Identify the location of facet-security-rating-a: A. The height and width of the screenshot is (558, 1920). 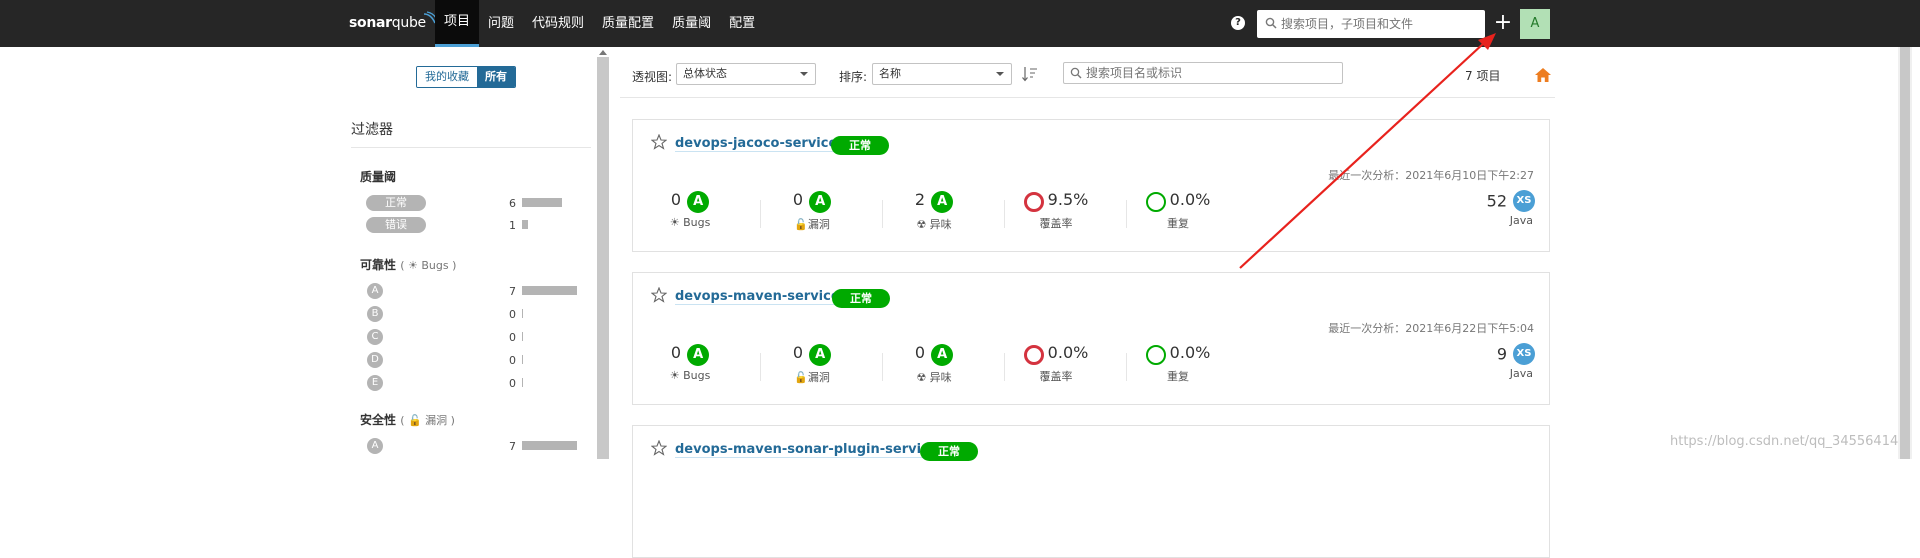
(375, 446).